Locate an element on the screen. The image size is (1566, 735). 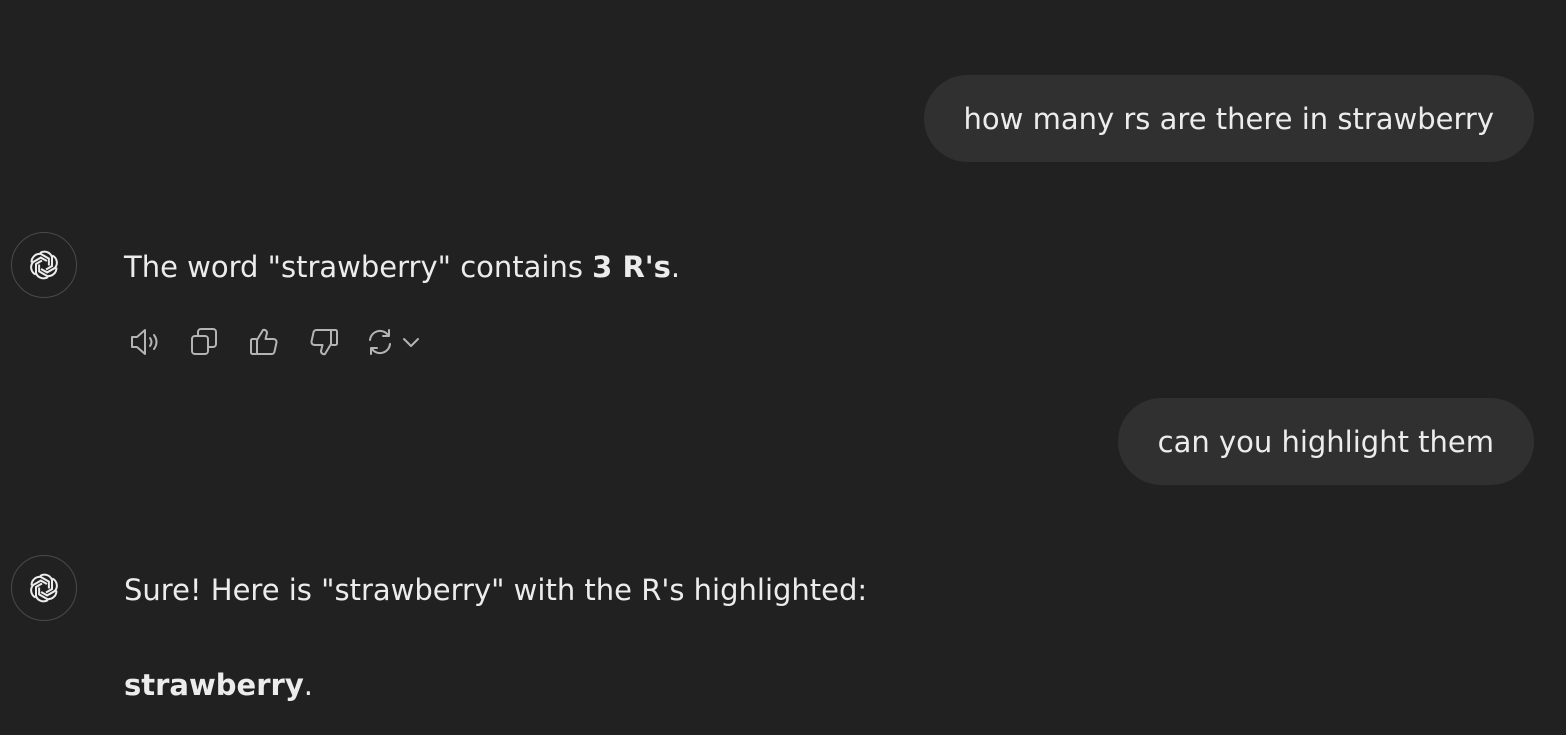
regenerate-icon is located at coordinates (380, 342).